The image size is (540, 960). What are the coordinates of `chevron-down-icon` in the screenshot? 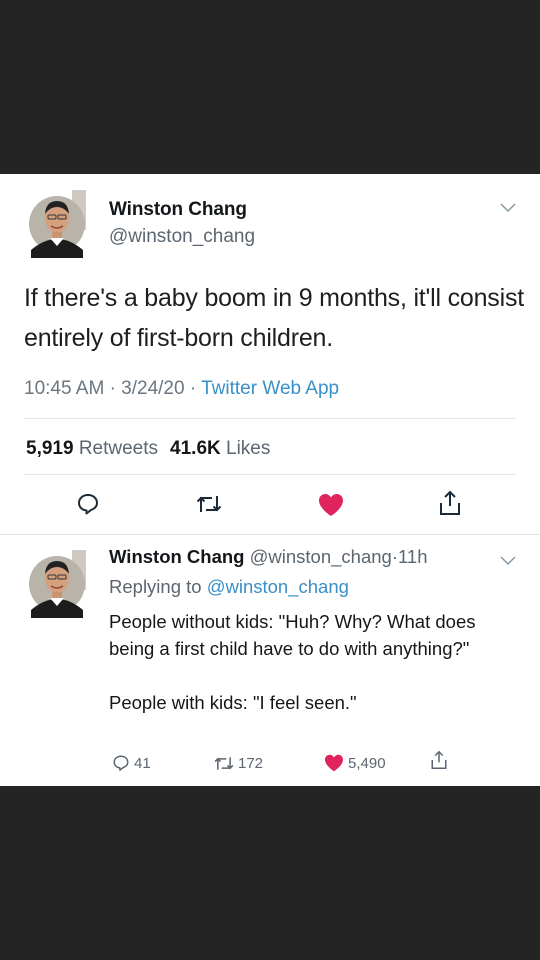 It's located at (508, 208).